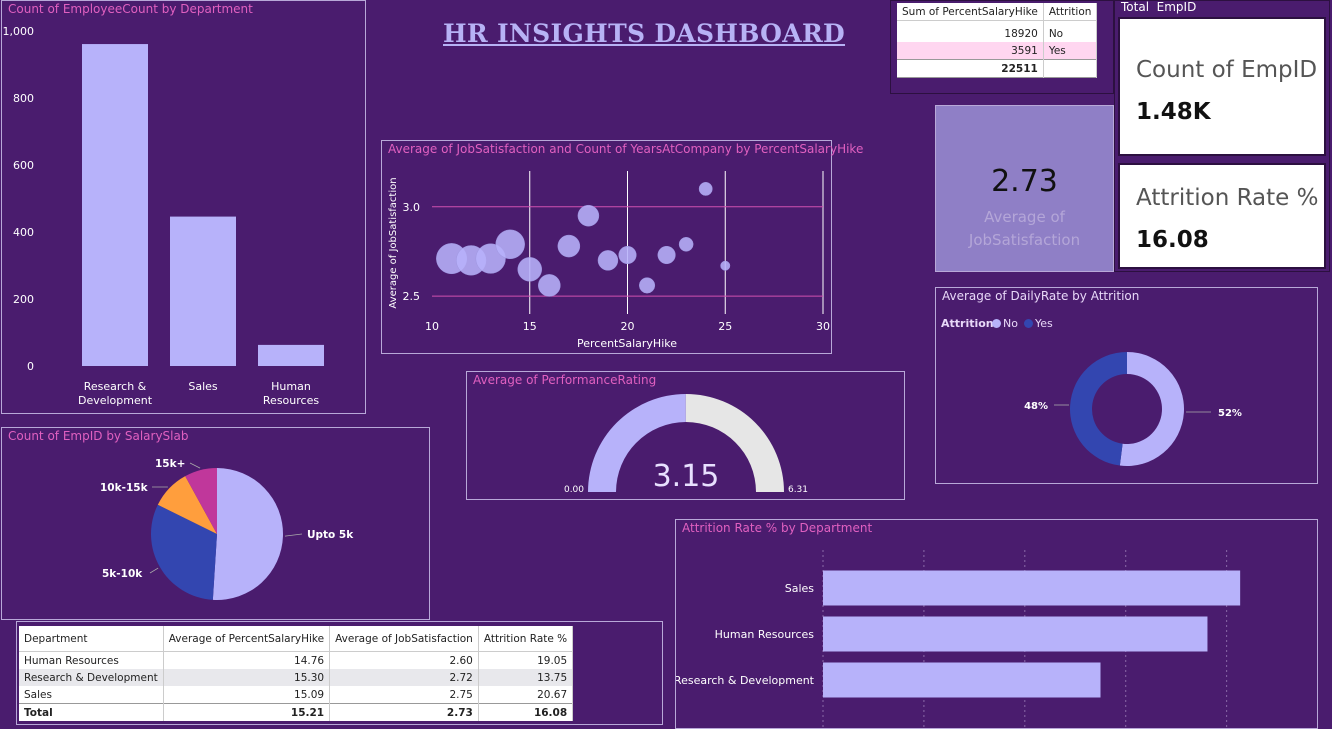 This screenshot has height=729, width=1332. Describe the element at coordinates (525, 661) in the screenshot. I see `table-cell: 19.05` at that location.